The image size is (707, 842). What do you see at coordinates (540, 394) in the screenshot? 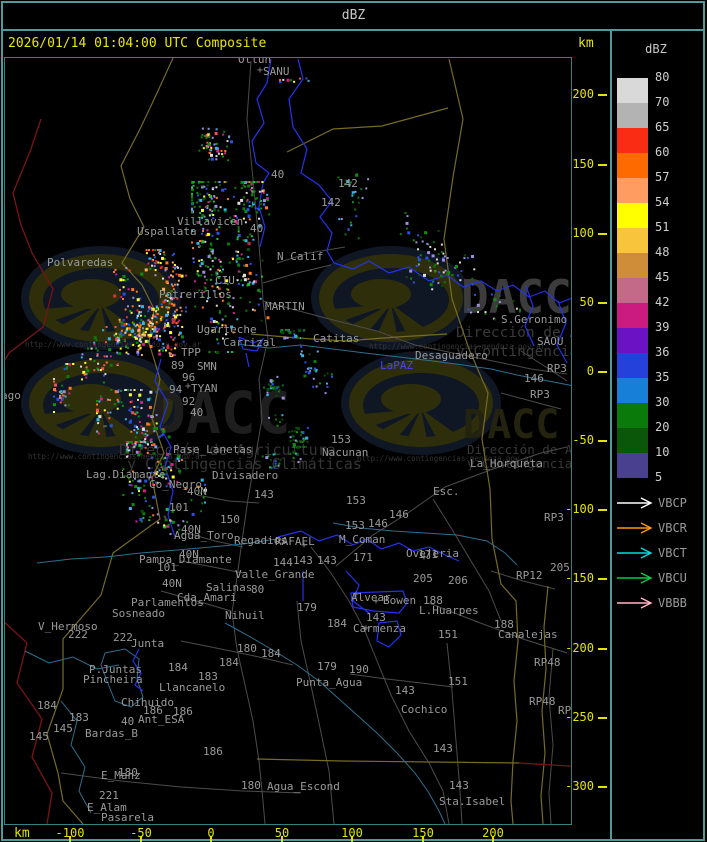
I see `map-label: RP3` at bounding box center [540, 394].